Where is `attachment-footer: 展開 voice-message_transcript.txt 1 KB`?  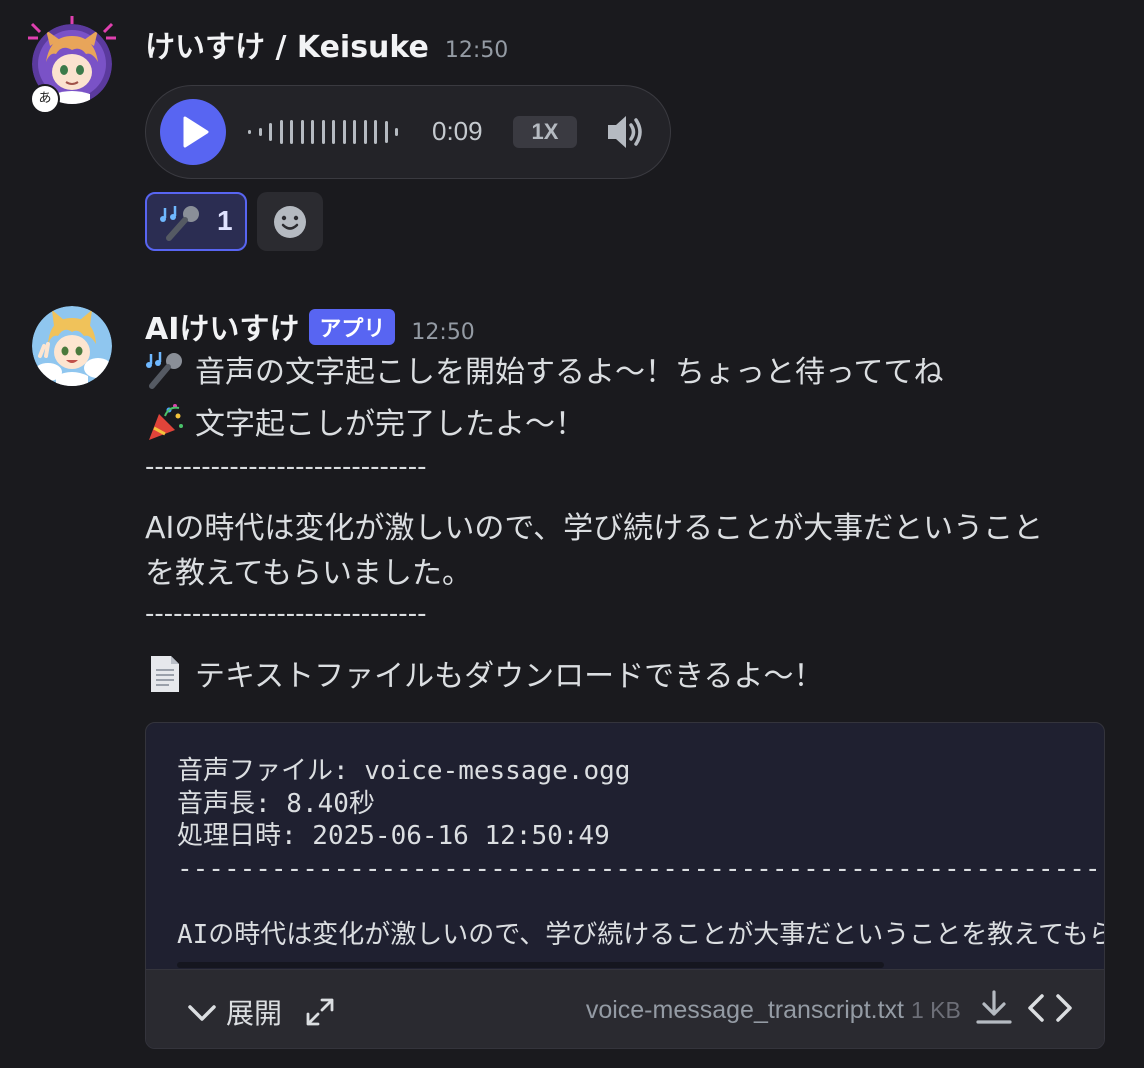
attachment-footer: 展開 voice-message_transcript.txt 1 KB is located at coordinates (625, 1008).